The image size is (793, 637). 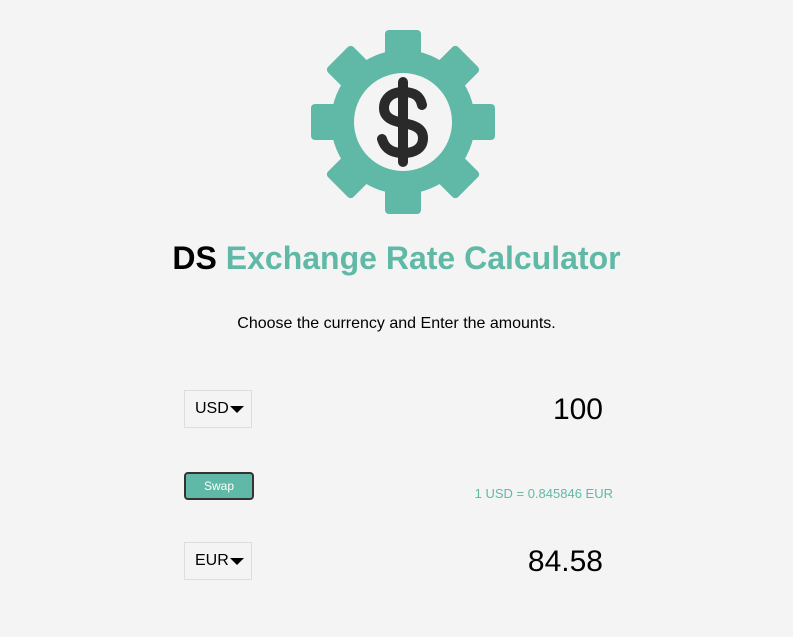 I want to click on page-title: DS Exchange Rate Calculator, so click(x=396, y=258).